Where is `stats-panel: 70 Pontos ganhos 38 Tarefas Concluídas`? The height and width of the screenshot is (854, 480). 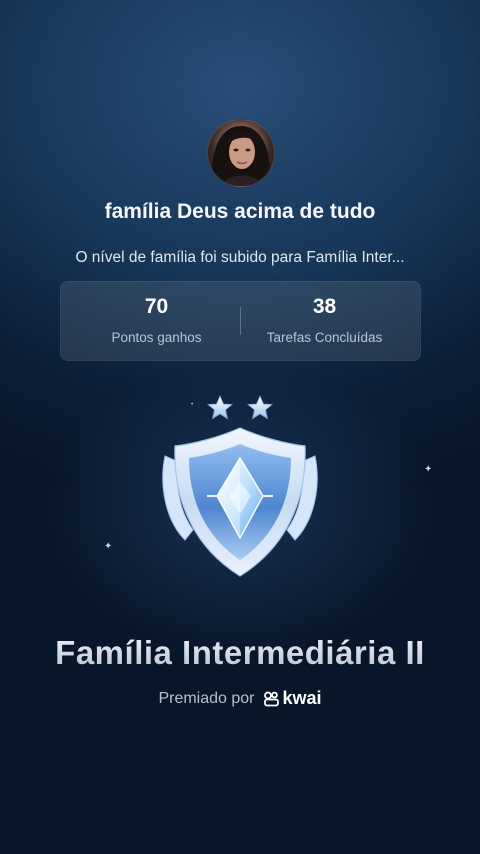
stats-panel: 70 Pontos ganhos 38 Tarefas Concluídas is located at coordinates (240, 321).